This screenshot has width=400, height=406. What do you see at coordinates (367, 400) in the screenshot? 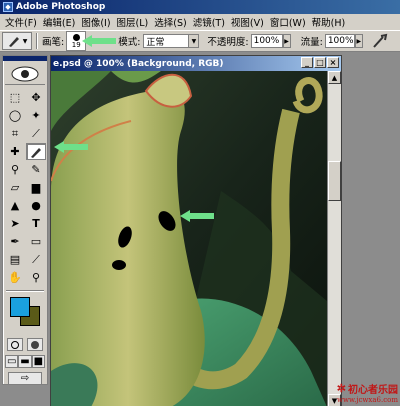
I see `watermark-url: www.jcwxa6.com` at bounding box center [367, 400].